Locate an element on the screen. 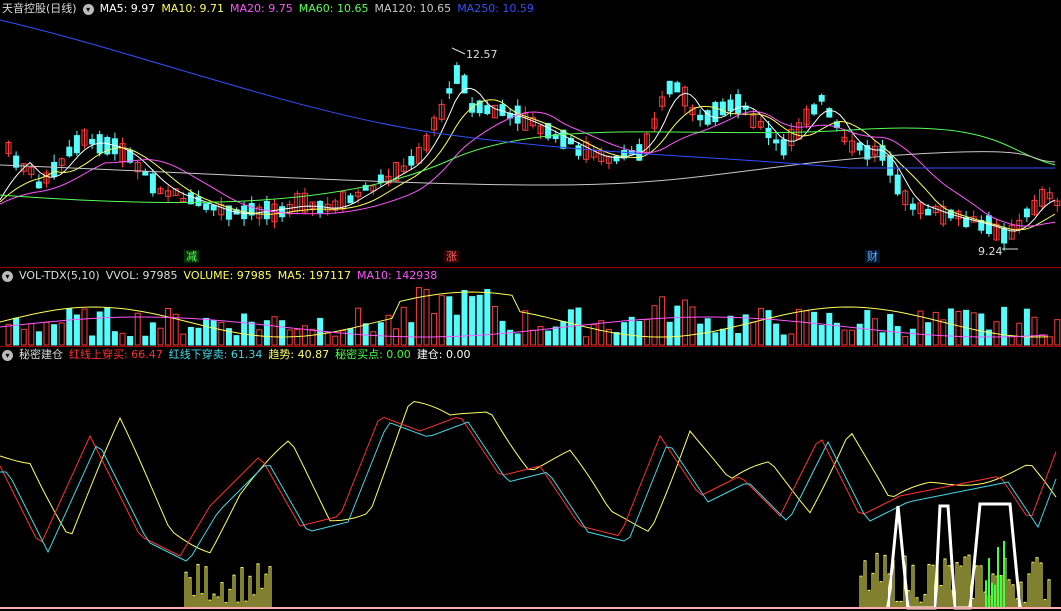  ma250-label: MA250: 10.59 is located at coordinates (495, 8).